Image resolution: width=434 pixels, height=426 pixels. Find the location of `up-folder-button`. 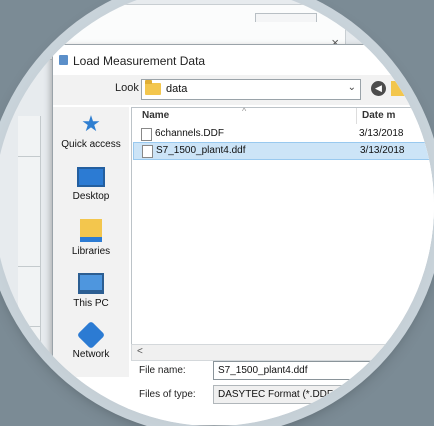

up-folder-button is located at coordinates (398, 88).